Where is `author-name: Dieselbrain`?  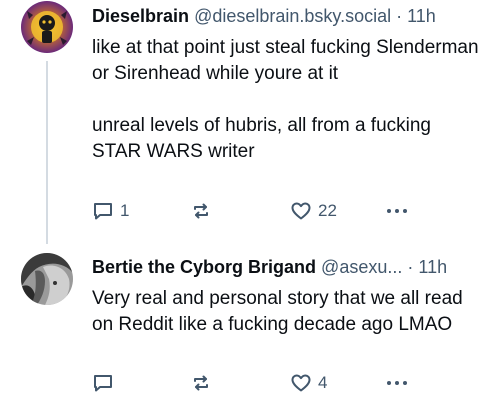 author-name: Dieselbrain is located at coordinates (140, 16).